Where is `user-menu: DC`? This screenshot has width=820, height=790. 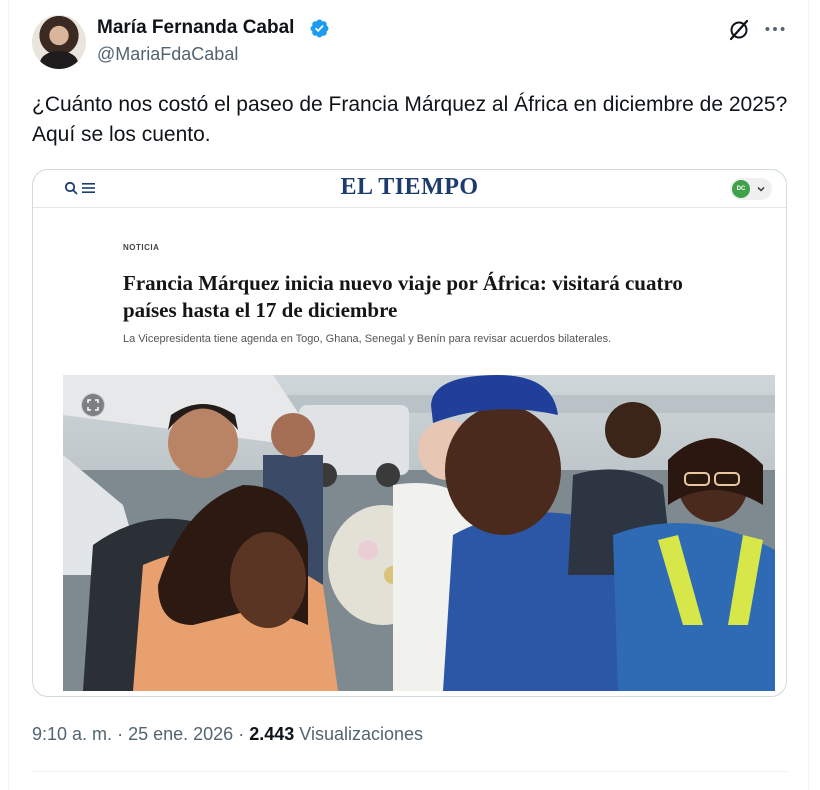 user-menu: DC is located at coordinates (751, 189).